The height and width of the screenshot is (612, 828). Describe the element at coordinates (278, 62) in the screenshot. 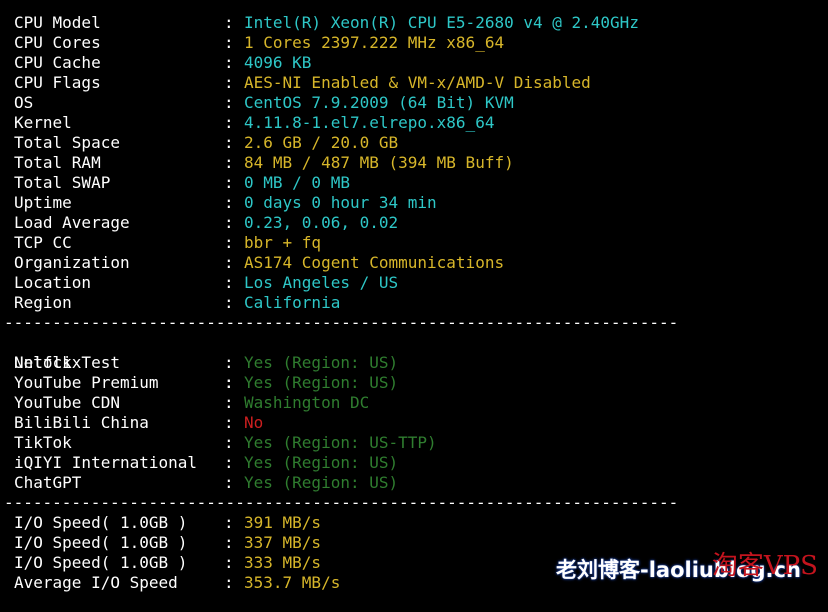

I see `system-info-row-value: 4096 KB` at that location.